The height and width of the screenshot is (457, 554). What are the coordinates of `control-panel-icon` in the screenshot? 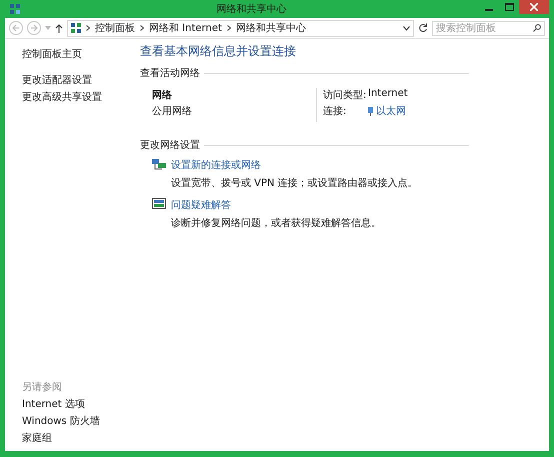 It's located at (76, 28).